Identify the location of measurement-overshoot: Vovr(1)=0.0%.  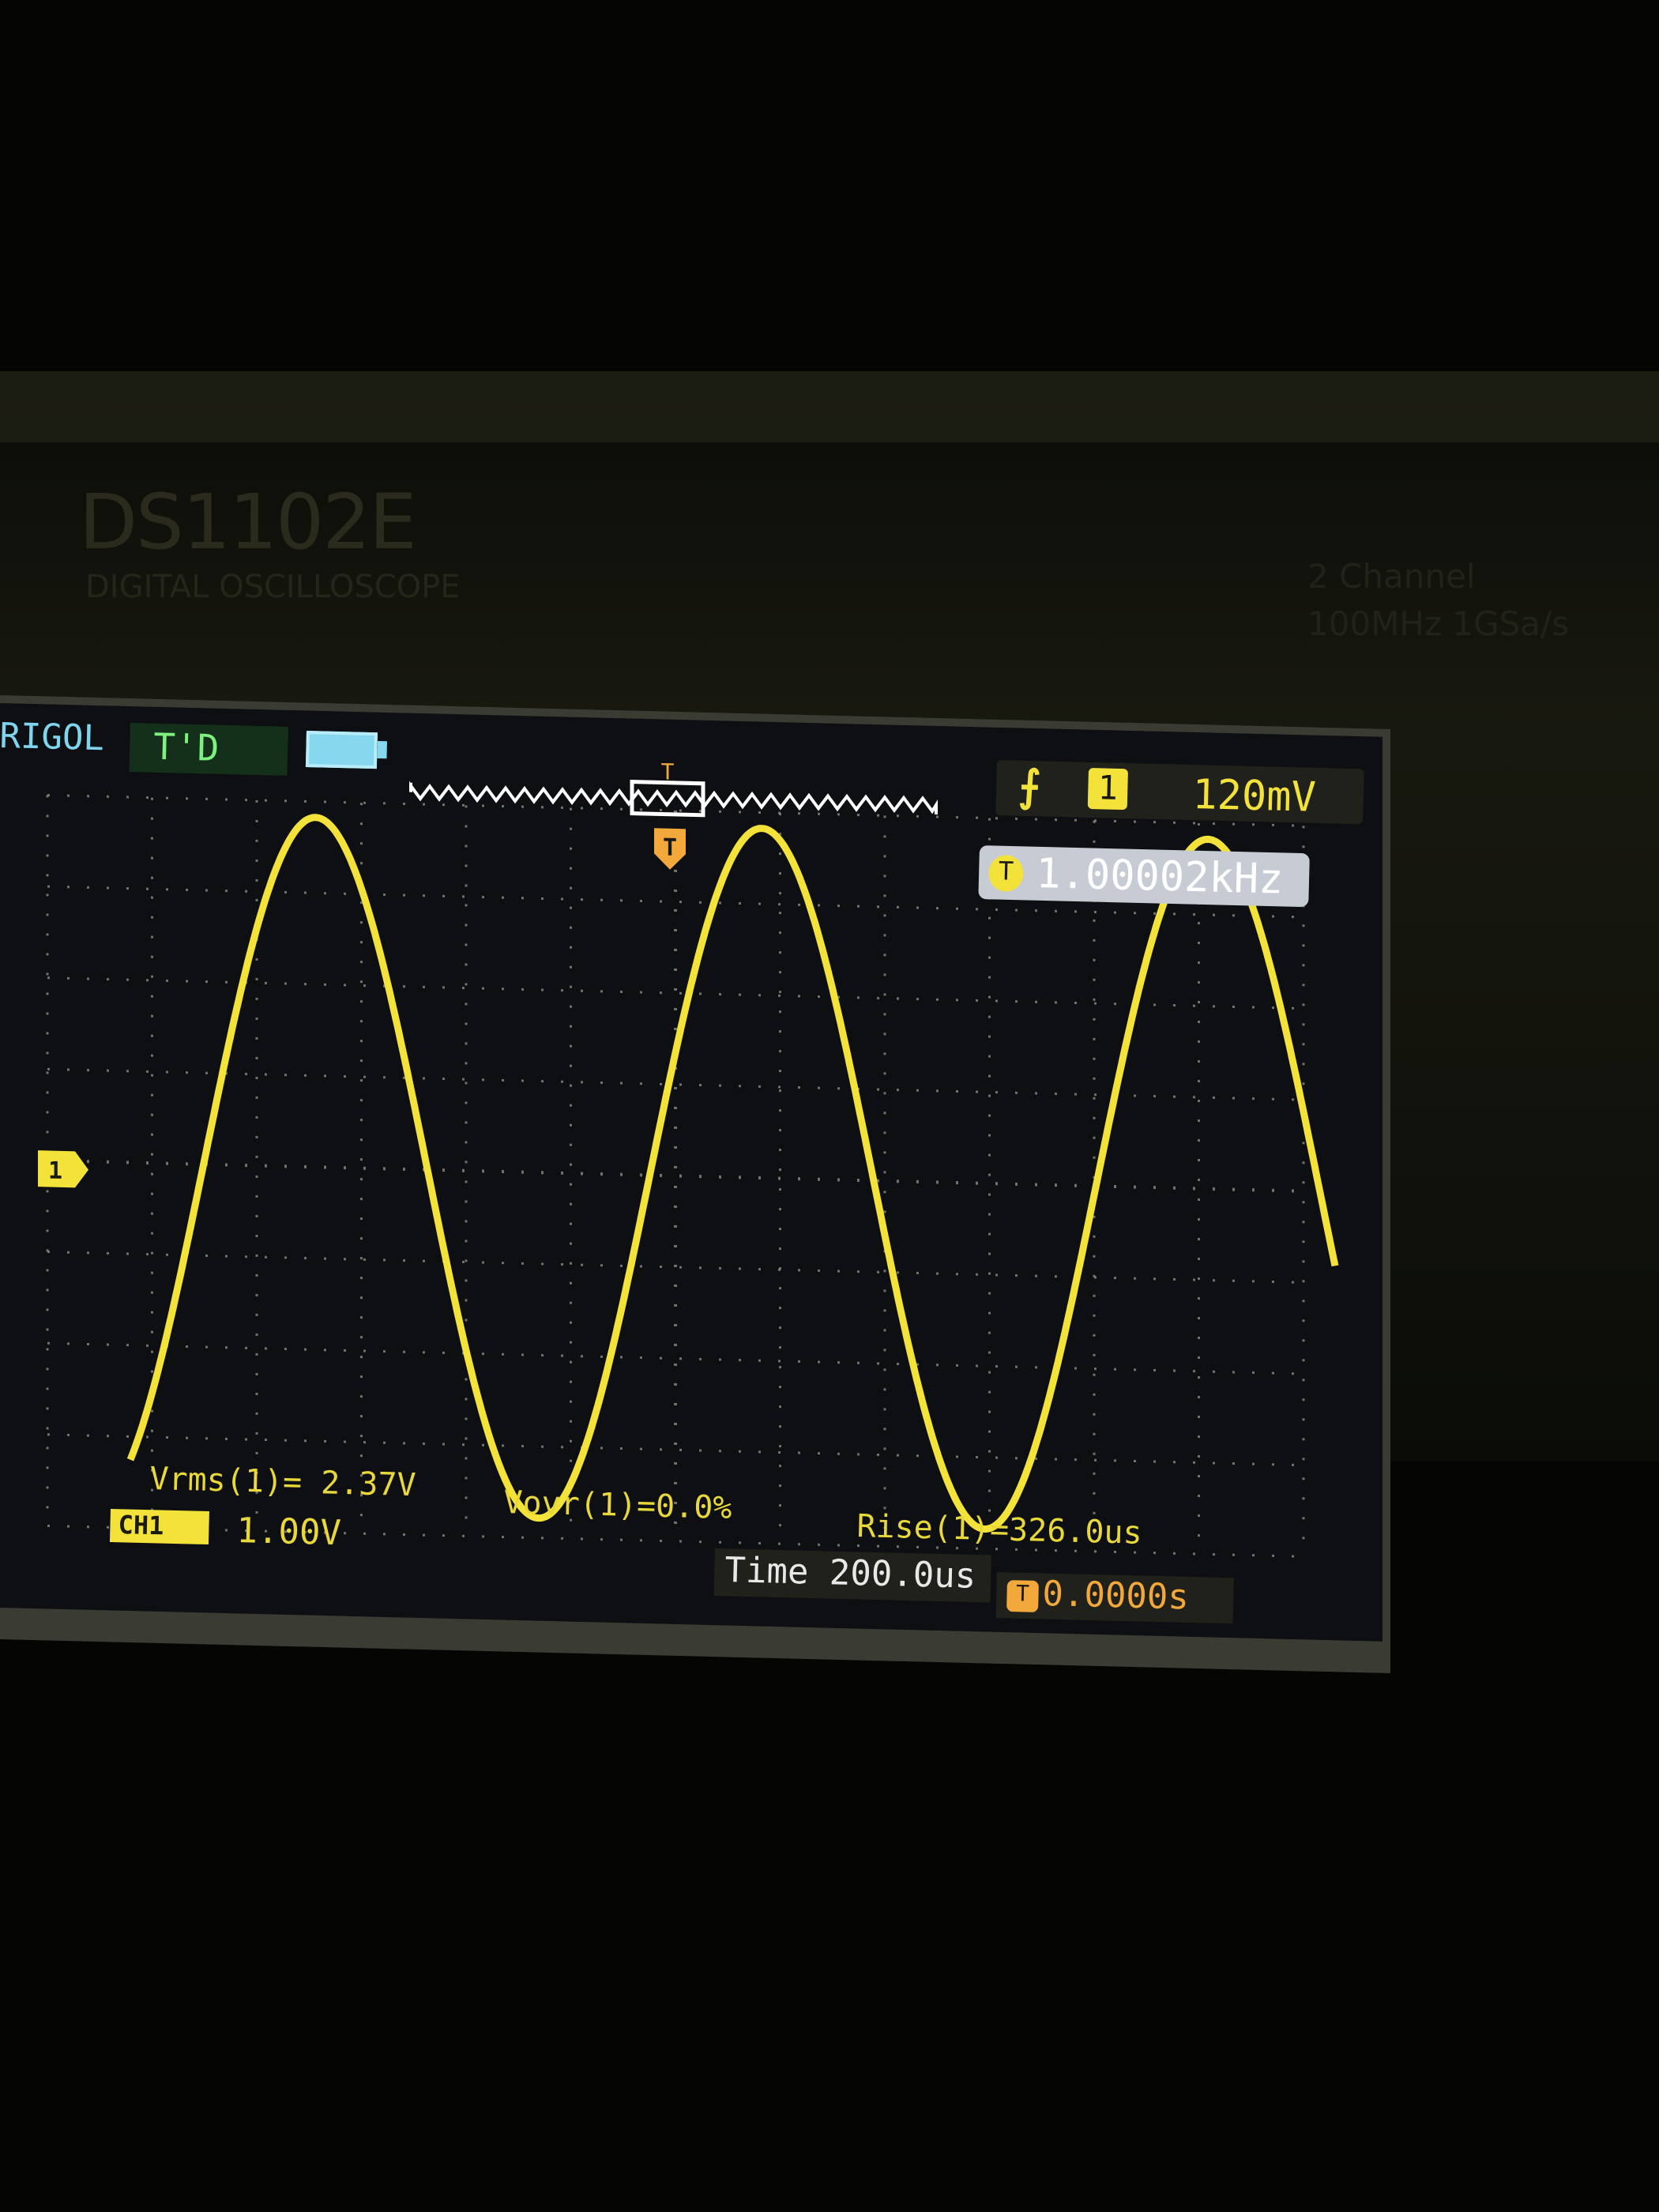
(617, 1506).